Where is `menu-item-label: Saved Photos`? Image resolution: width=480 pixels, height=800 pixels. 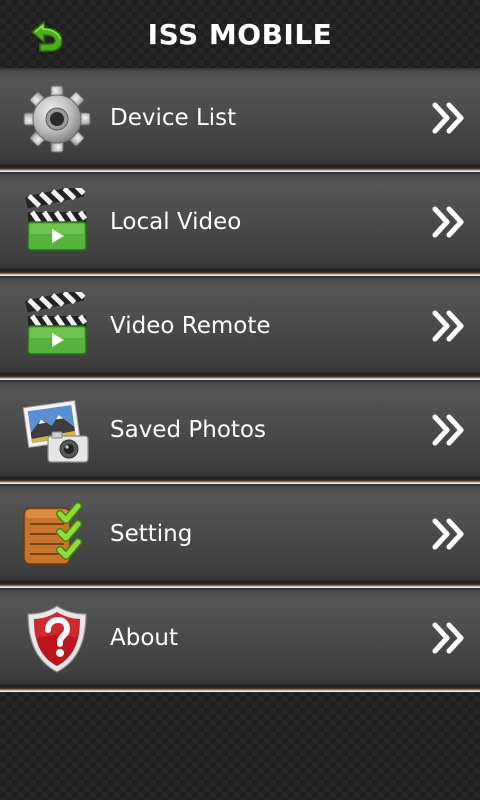
menu-item-label: Saved Photos is located at coordinates (188, 430).